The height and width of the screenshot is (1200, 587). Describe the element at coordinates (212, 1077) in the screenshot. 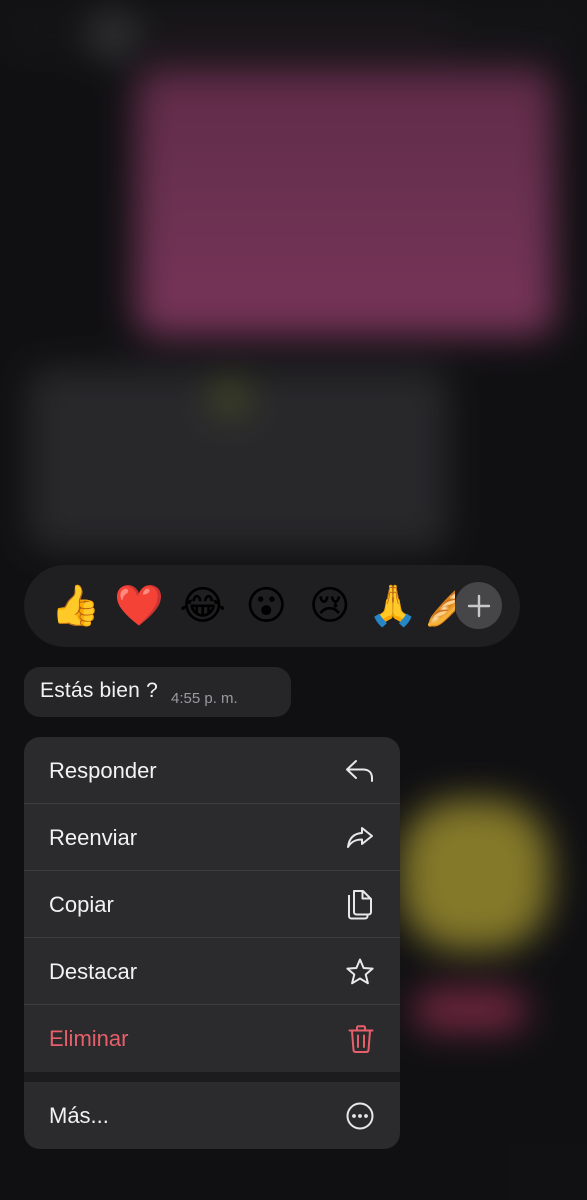

I see `menu-section-gap` at that location.